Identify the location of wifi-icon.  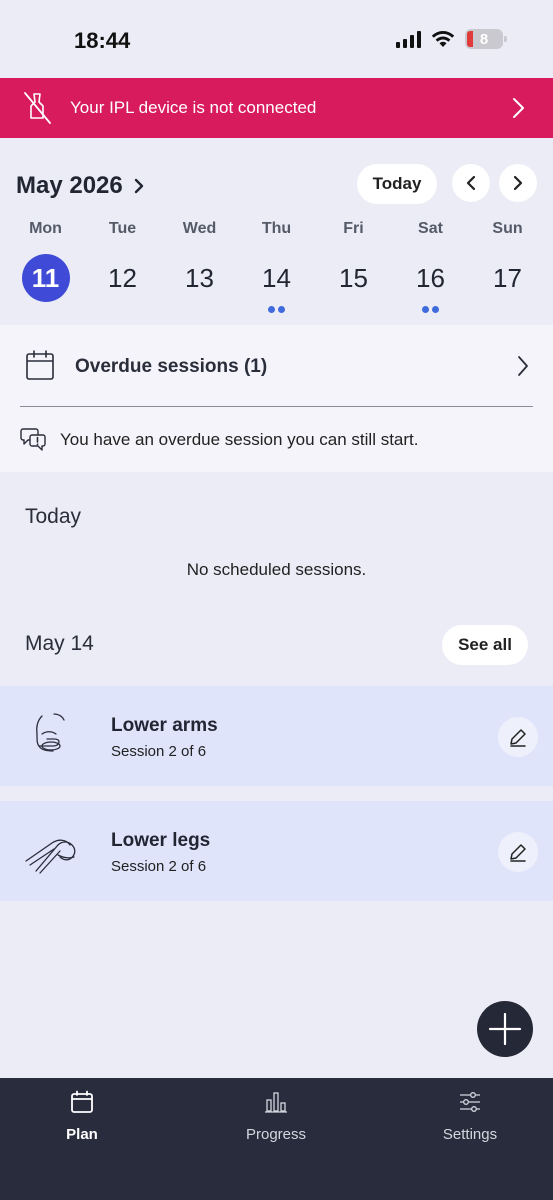
(443, 39).